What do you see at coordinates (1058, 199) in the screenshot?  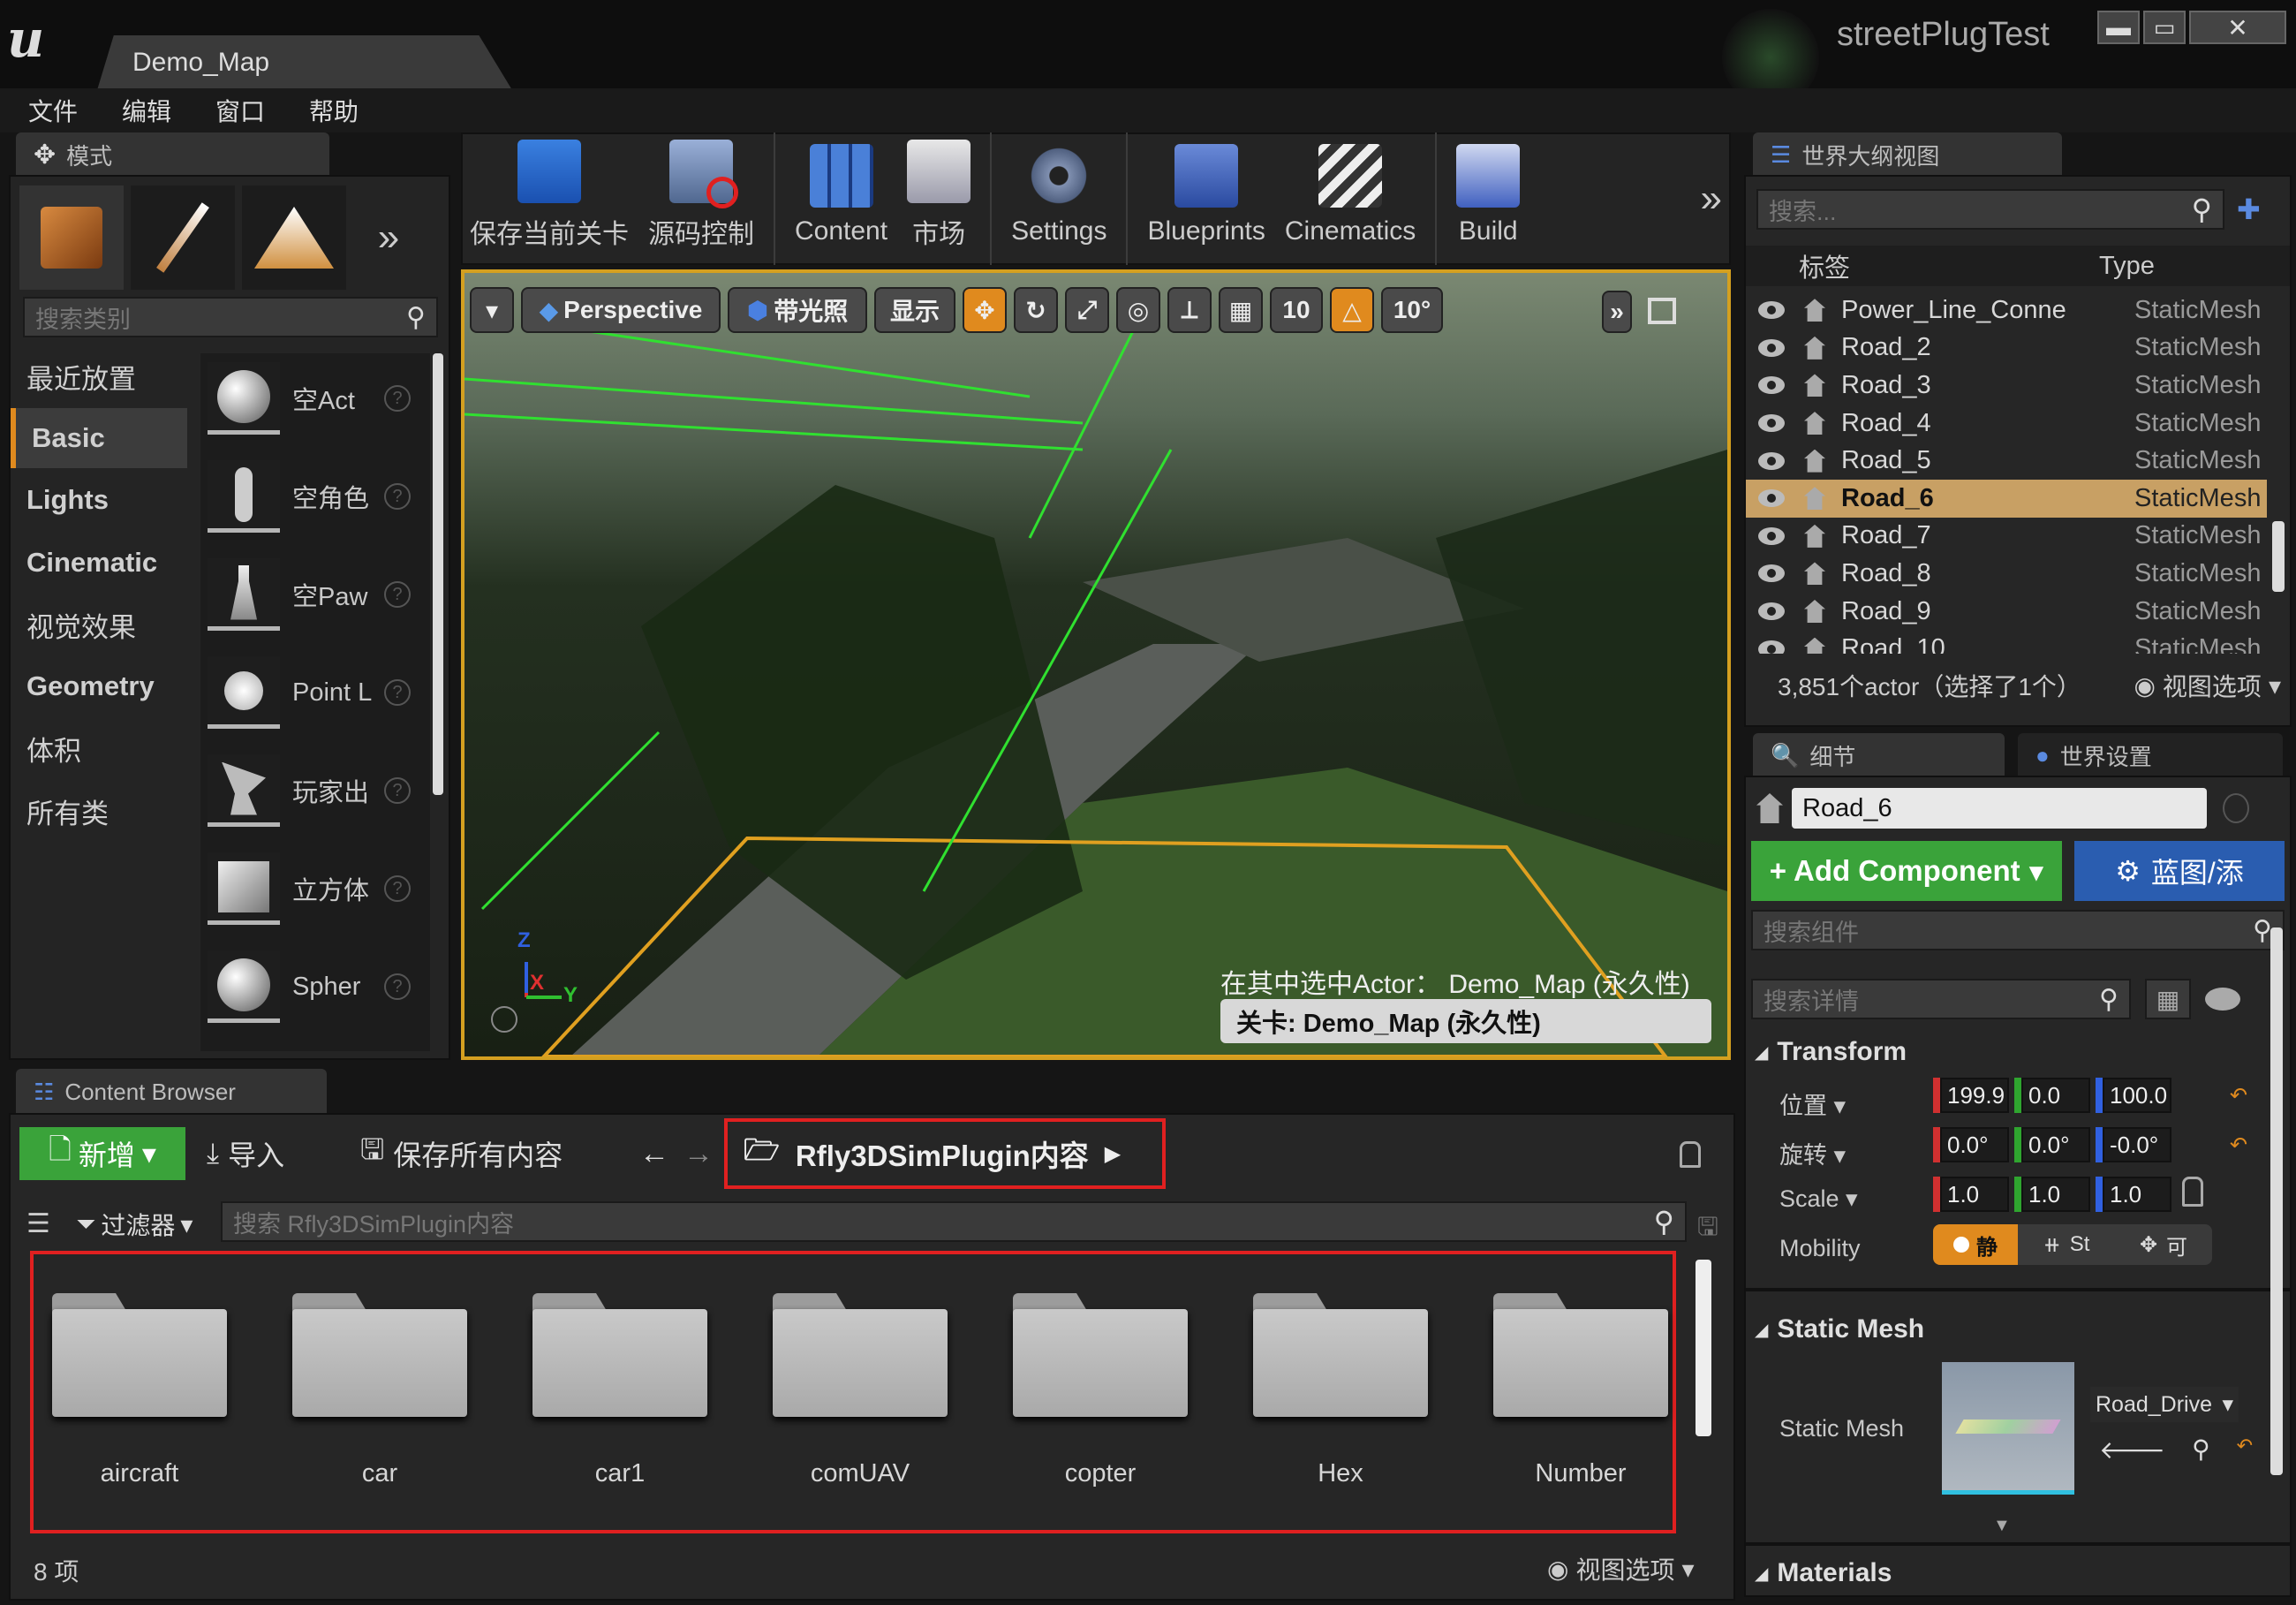 I see `settings-button: Settings` at bounding box center [1058, 199].